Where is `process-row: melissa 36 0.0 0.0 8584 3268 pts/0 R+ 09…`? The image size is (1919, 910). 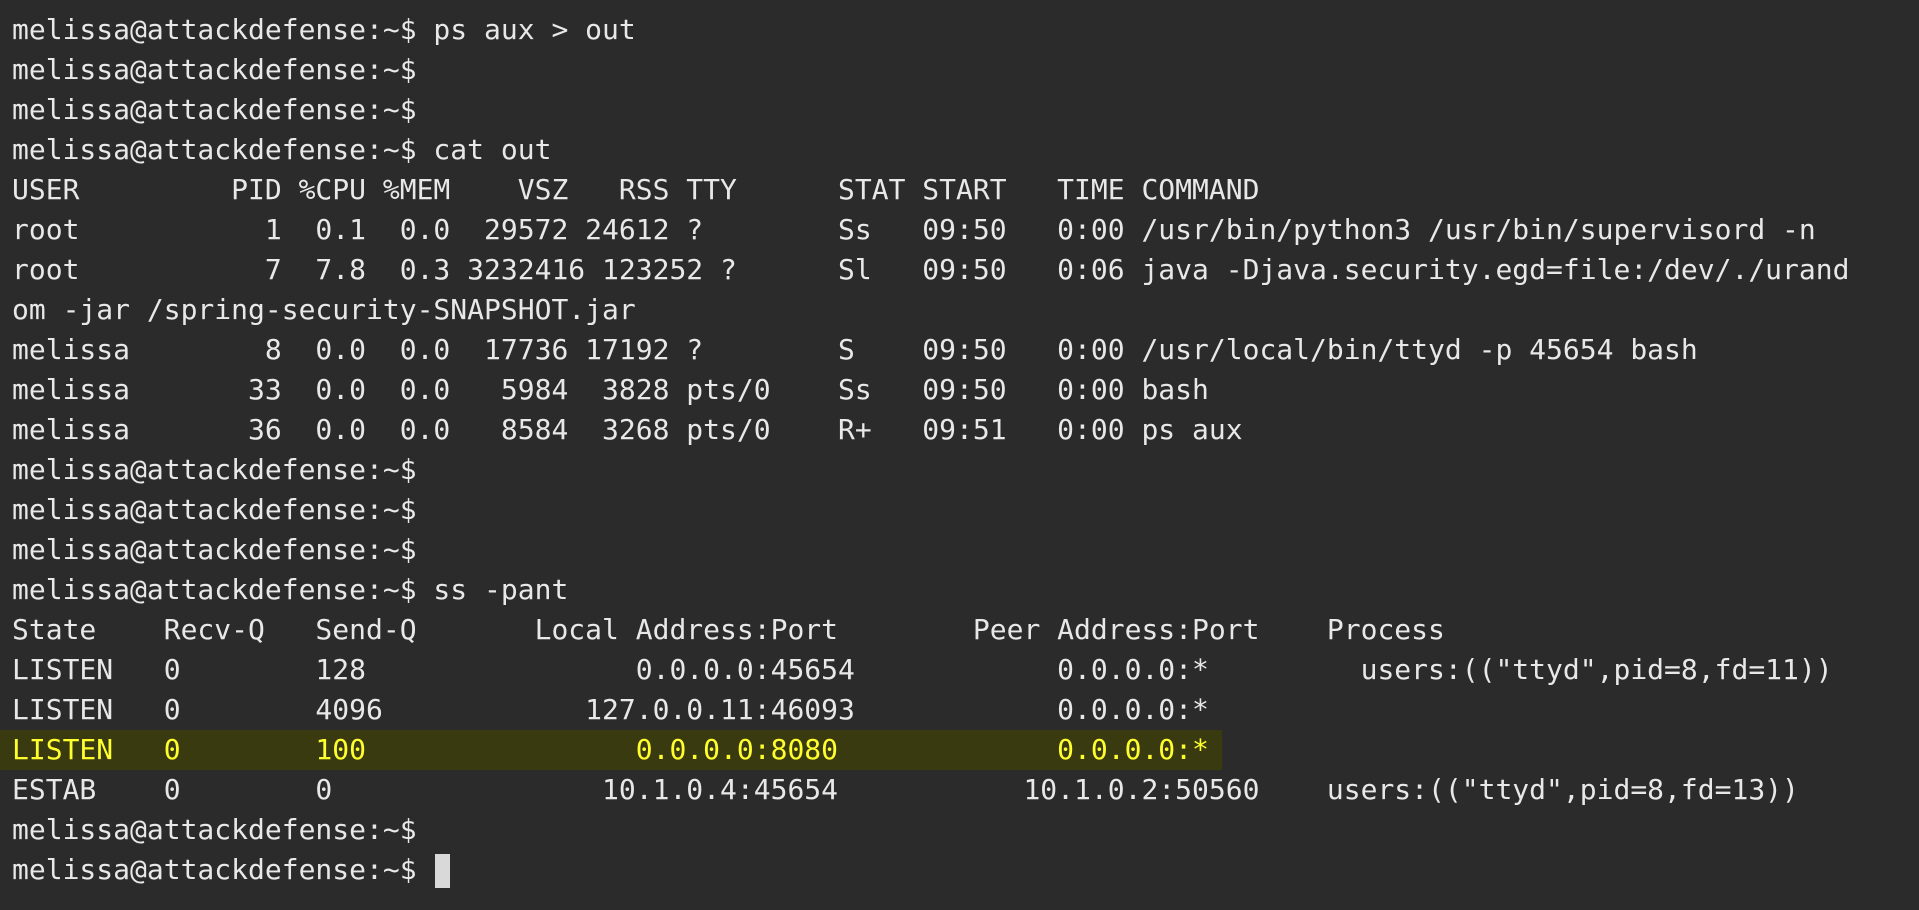
process-row: melissa 36 0.0 0.0 8584 3268 pts/0 R+ 09… is located at coordinates (627, 429).